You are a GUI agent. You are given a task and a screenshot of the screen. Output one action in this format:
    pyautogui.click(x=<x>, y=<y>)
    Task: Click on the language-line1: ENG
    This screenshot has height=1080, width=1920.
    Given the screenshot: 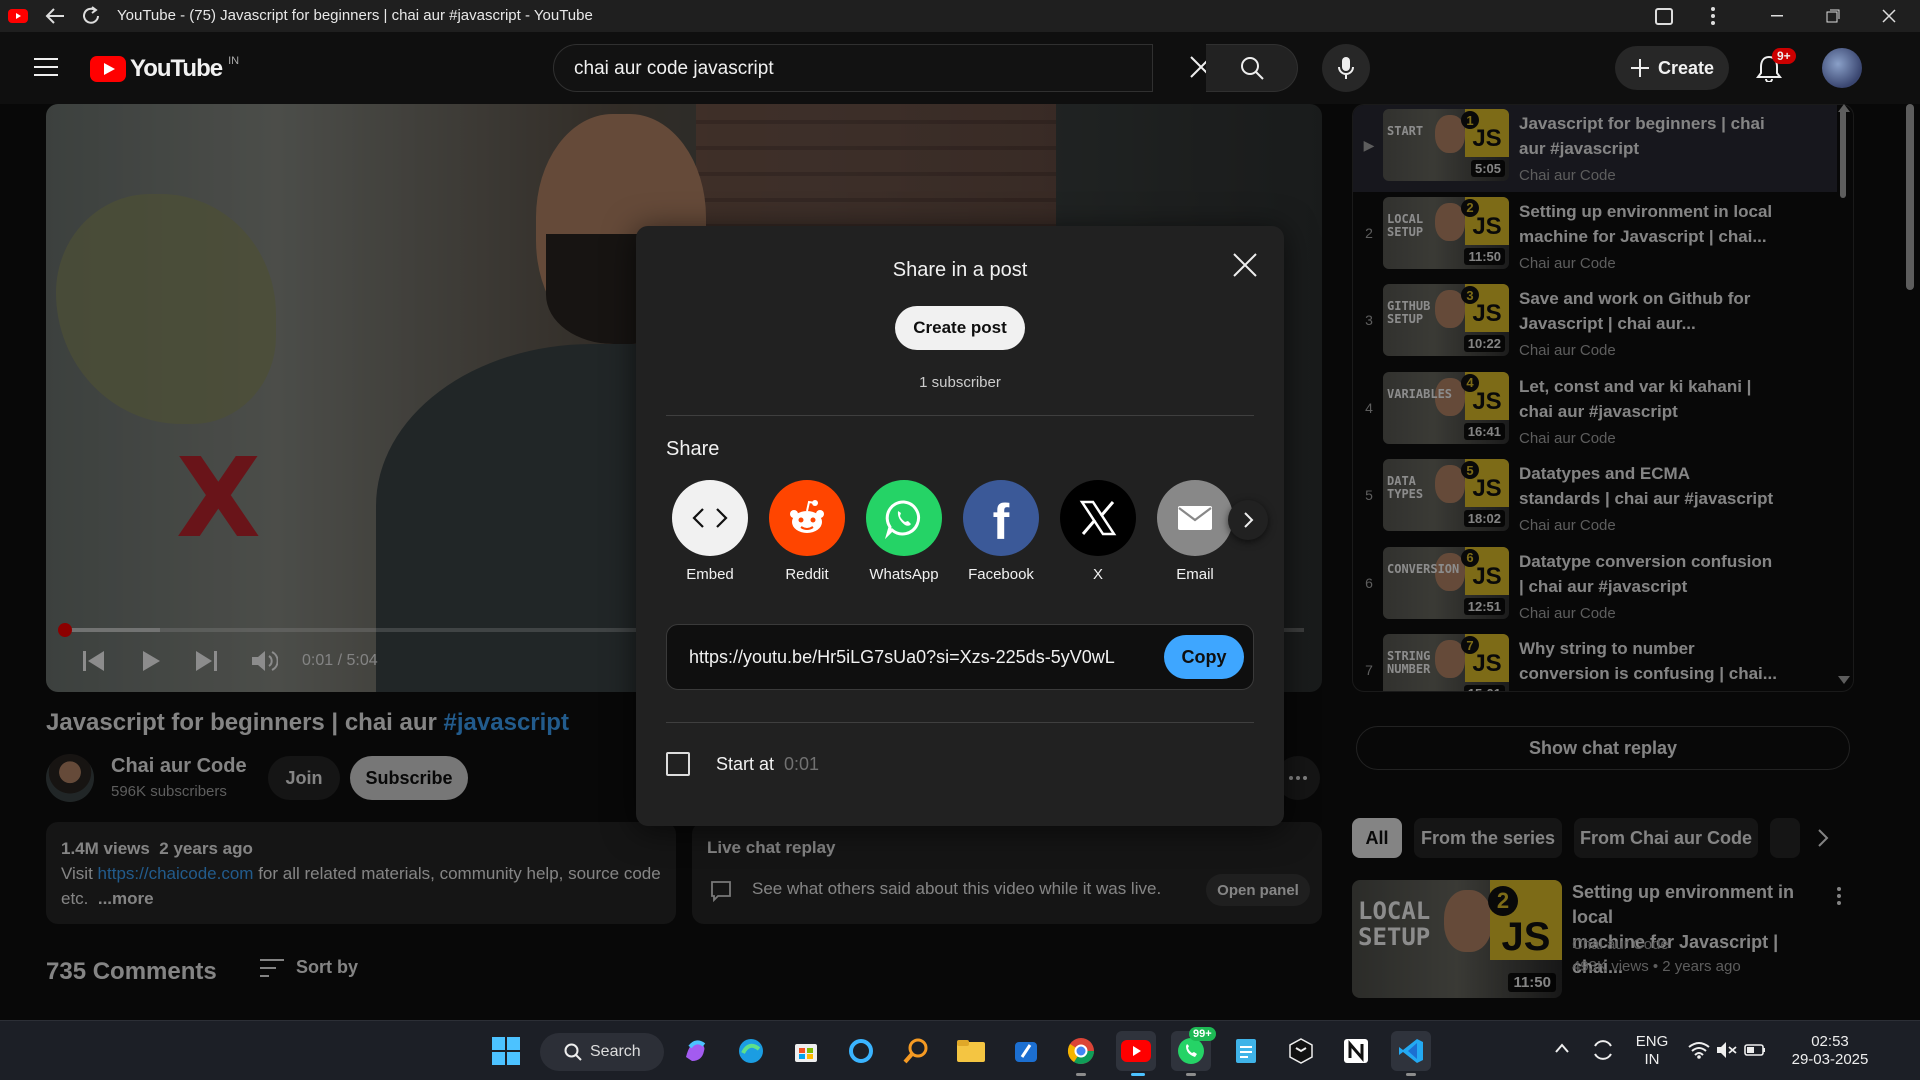 What is the action you would take?
    pyautogui.click(x=1652, y=1041)
    